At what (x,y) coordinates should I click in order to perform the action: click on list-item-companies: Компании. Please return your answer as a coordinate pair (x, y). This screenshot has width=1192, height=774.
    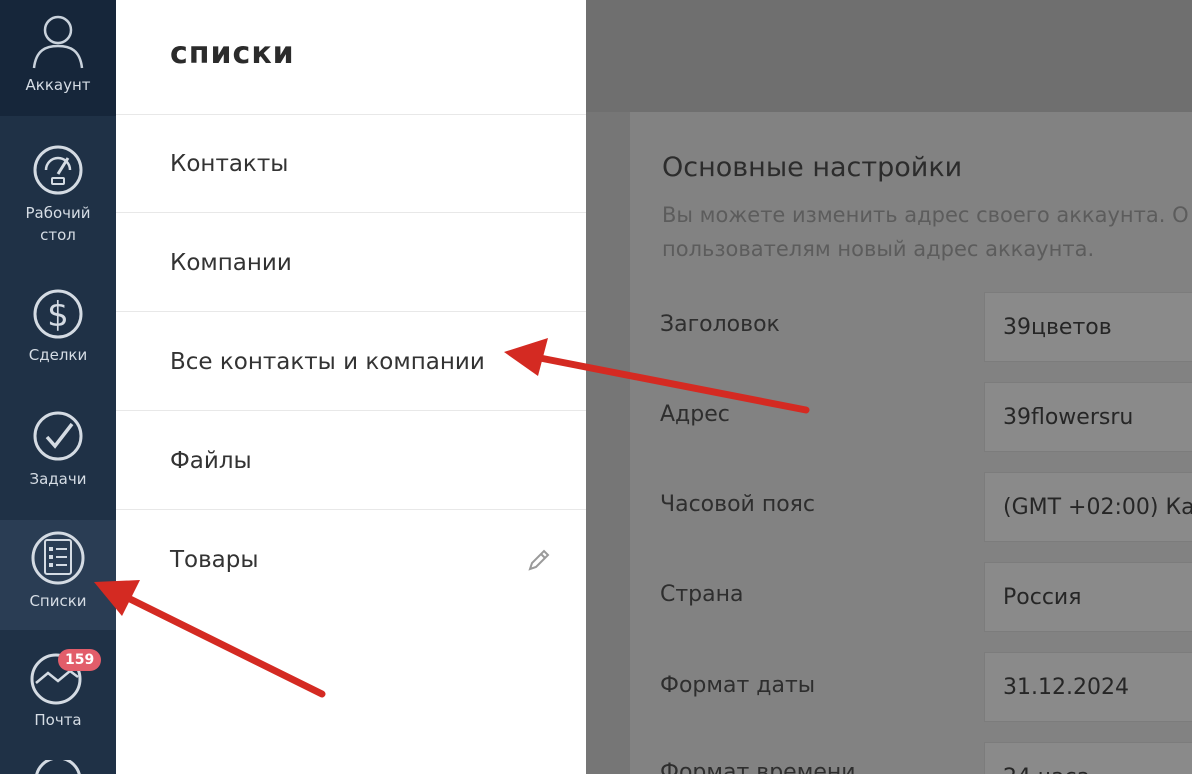
    Looking at the image, I should click on (351, 263).